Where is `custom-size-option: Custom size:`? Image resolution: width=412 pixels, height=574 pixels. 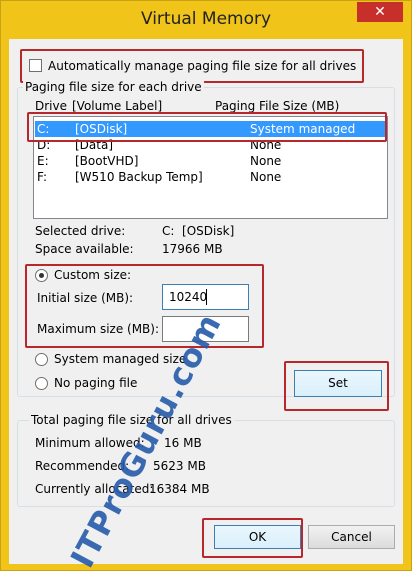
custom-size-option: Custom size: is located at coordinates (95, 276).